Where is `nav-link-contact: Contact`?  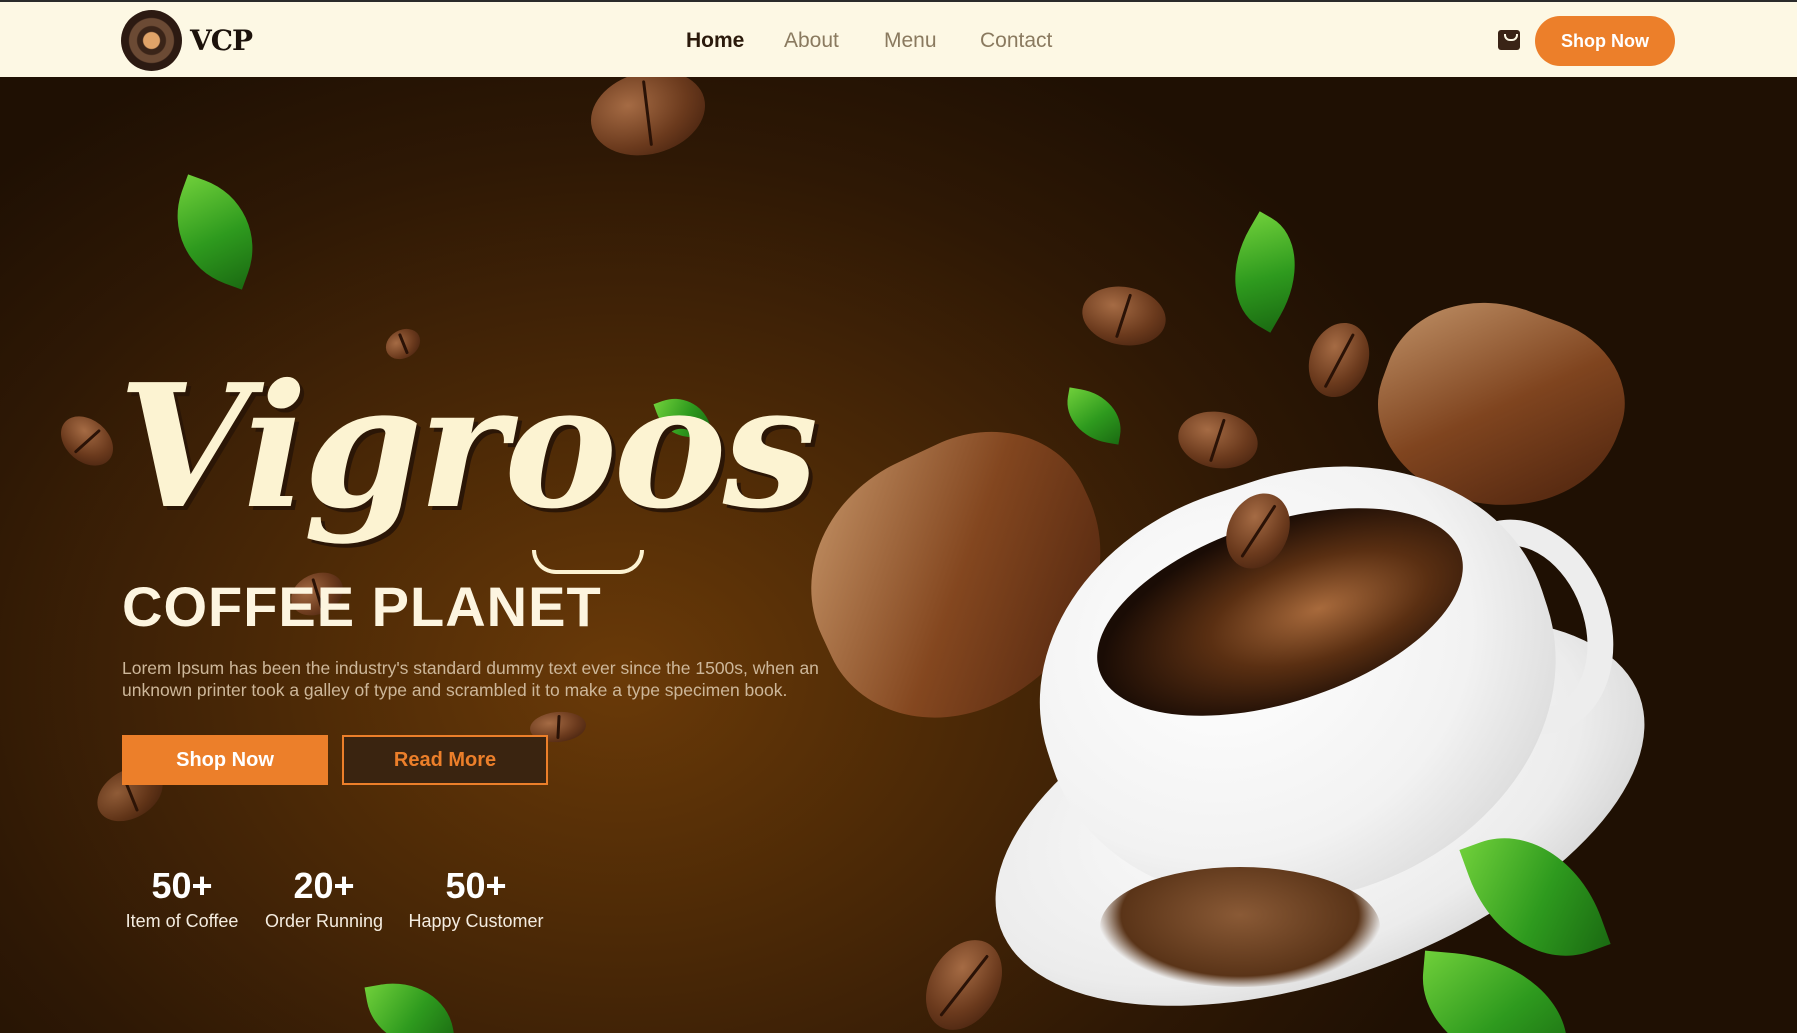
nav-link-contact: Contact is located at coordinates (1016, 41).